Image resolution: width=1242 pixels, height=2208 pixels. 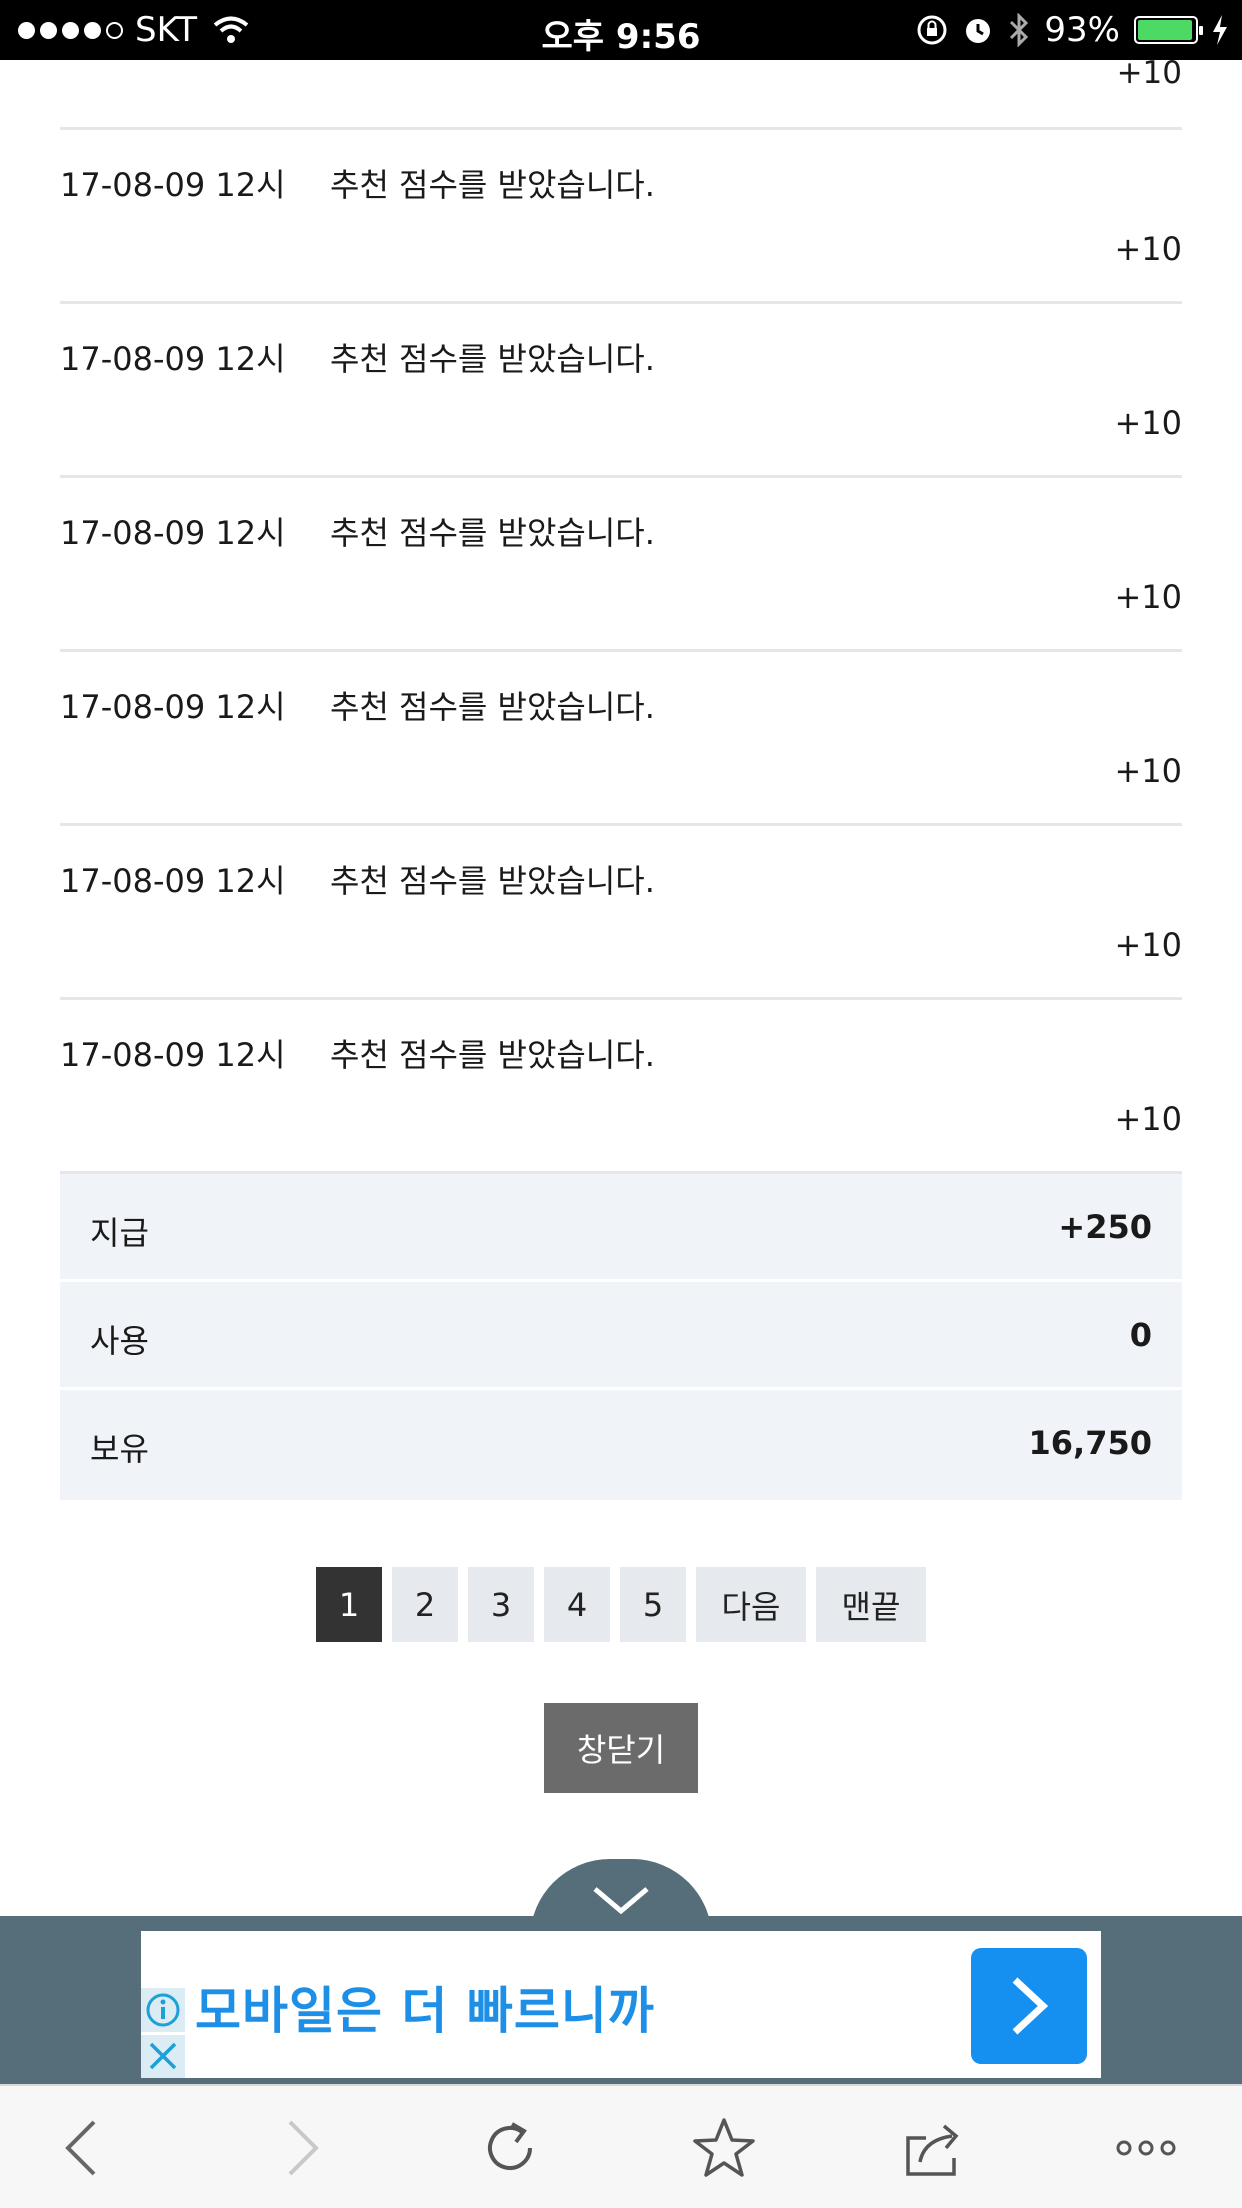 What do you see at coordinates (1146, 2148) in the screenshot?
I see `more-icon` at bounding box center [1146, 2148].